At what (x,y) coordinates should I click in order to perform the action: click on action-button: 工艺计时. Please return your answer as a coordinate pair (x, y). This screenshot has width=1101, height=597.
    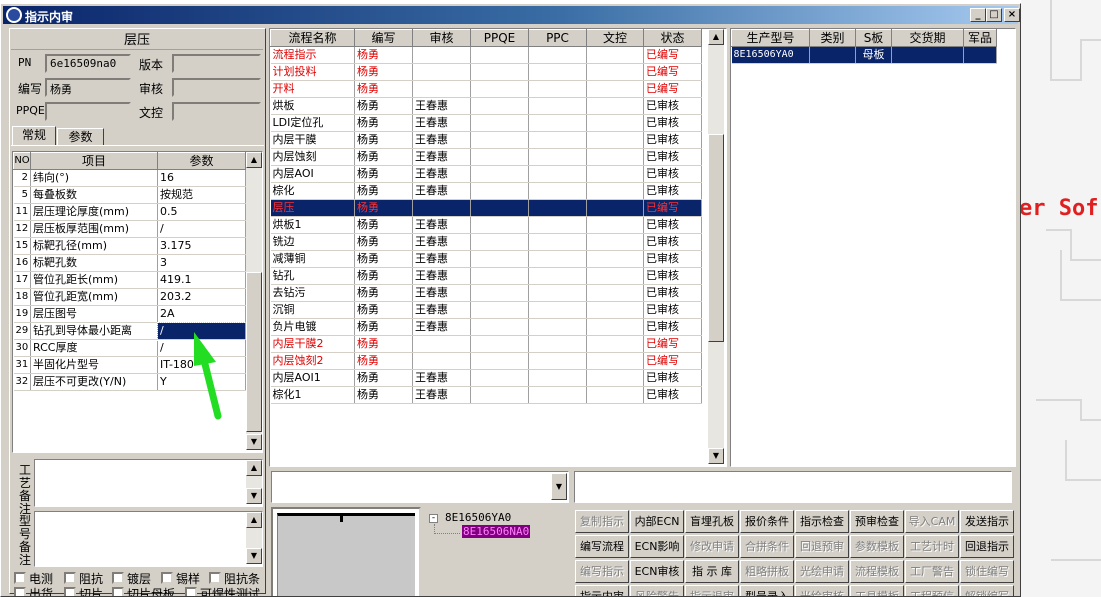
    Looking at the image, I should click on (932, 546).